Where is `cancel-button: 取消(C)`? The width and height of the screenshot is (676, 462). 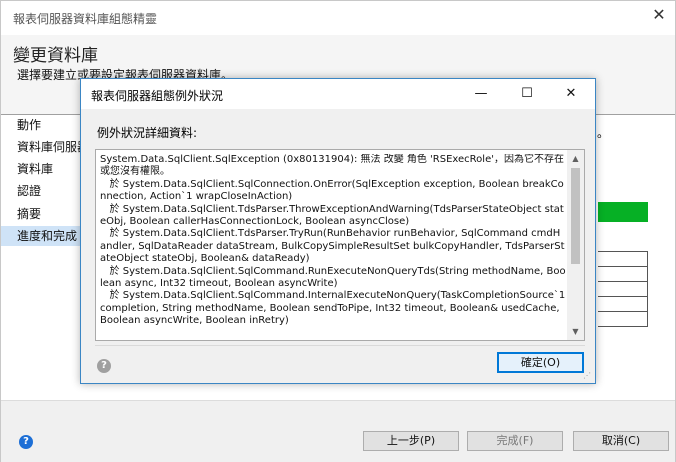 cancel-button: 取消(C) is located at coordinates (621, 441).